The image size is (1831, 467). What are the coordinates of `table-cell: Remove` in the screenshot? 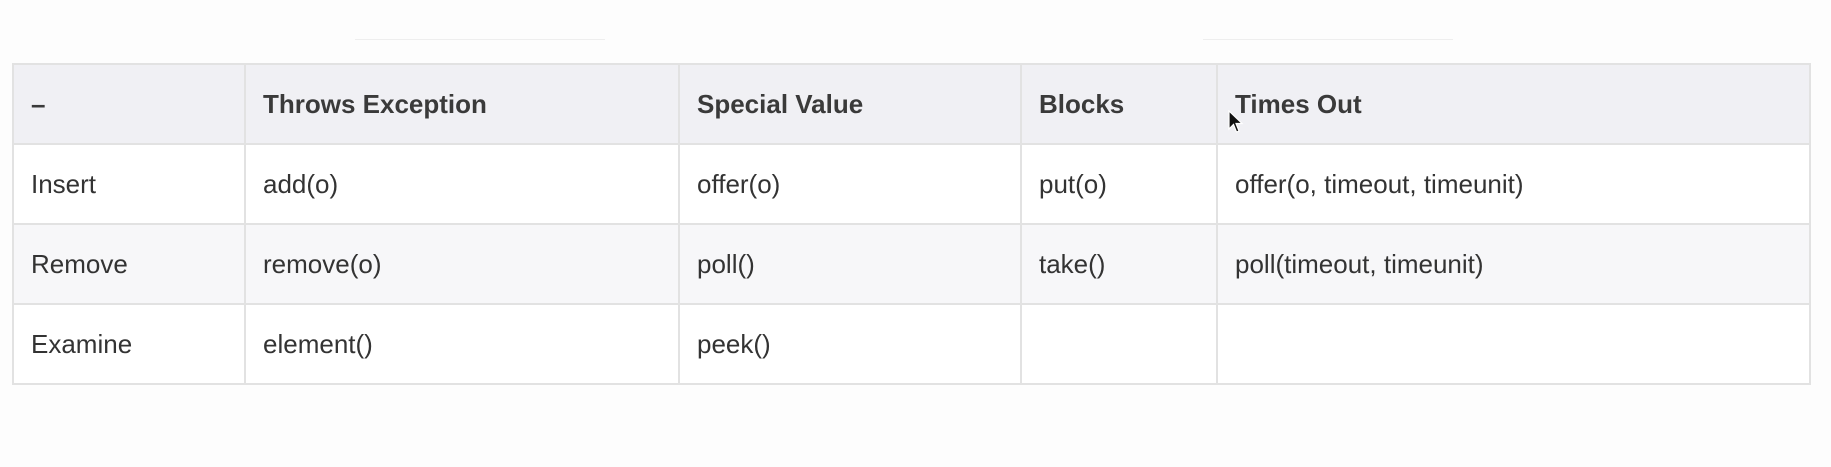 It's located at (129, 264).